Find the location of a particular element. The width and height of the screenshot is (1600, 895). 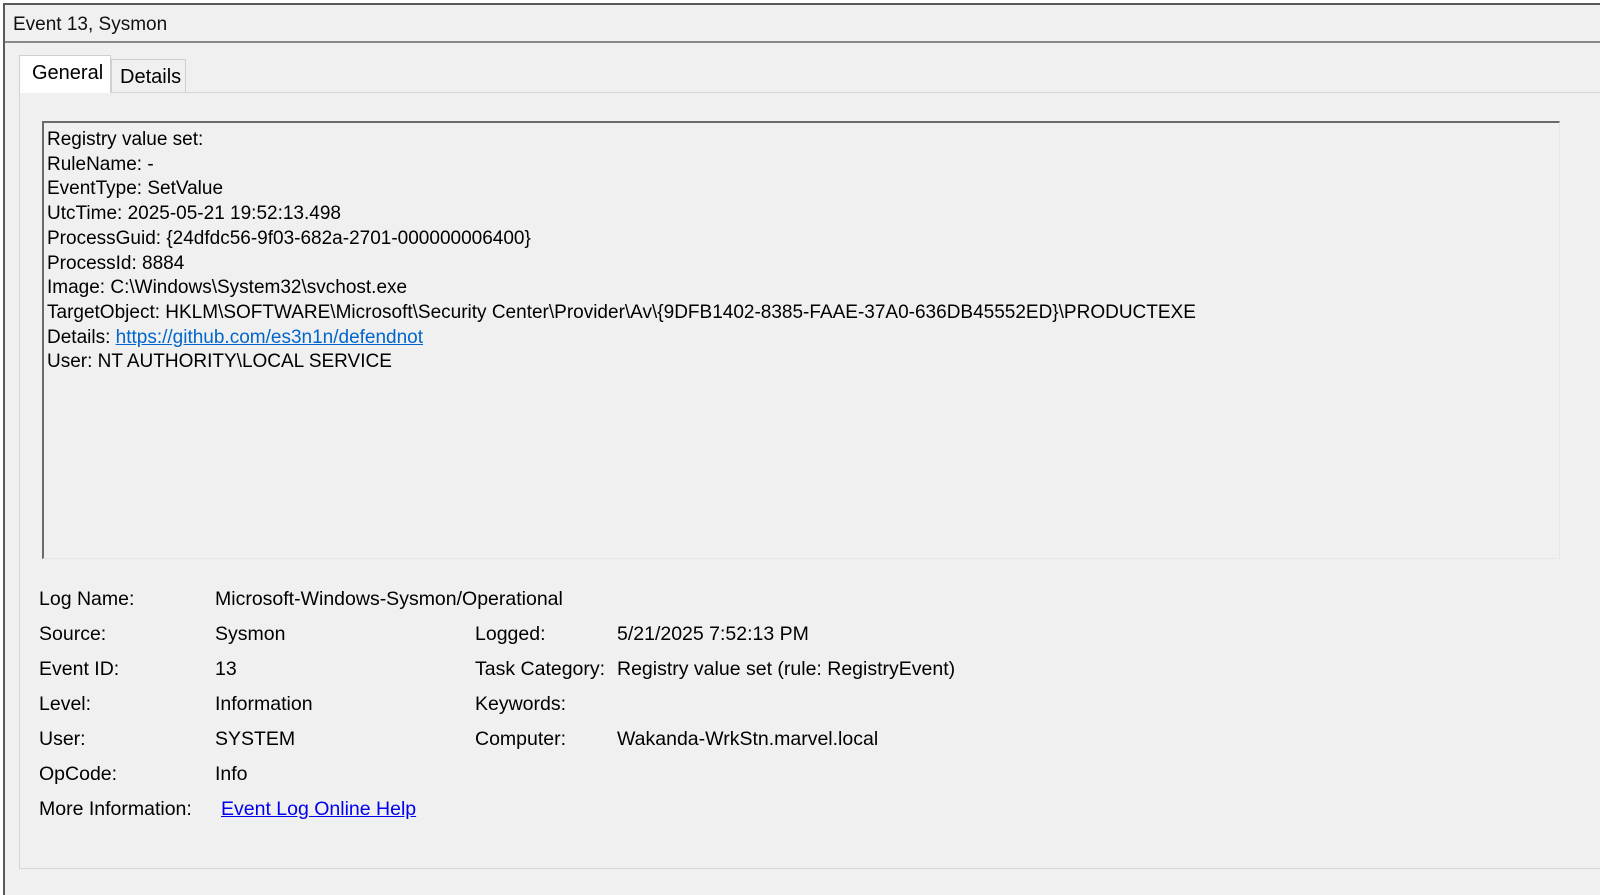

event-id-value: 13 is located at coordinates (226, 669).